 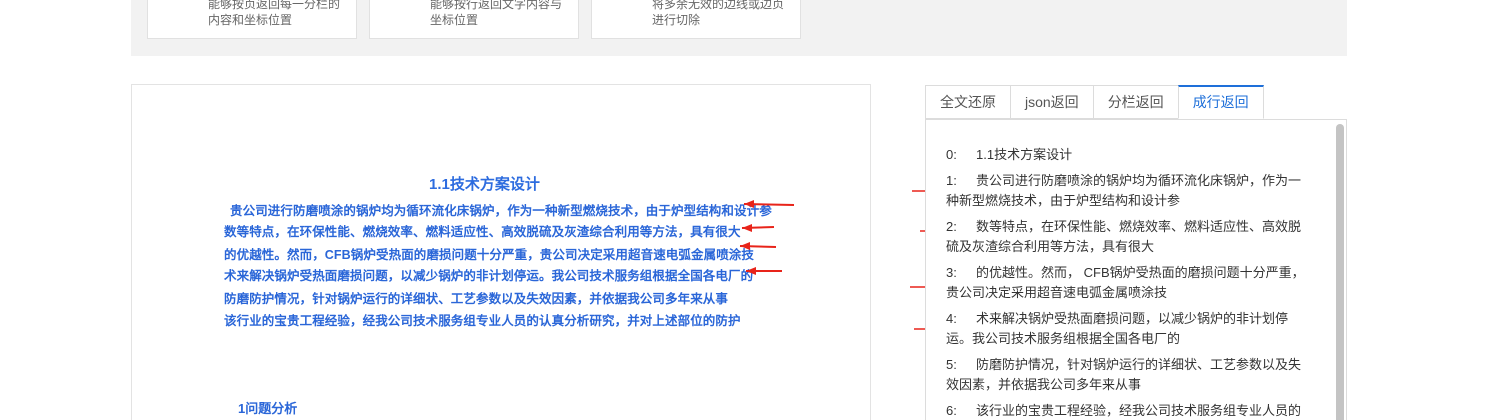 What do you see at coordinates (676, 20) in the screenshot?
I see `feature-line: 进行切除` at bounding box center [676, 20].